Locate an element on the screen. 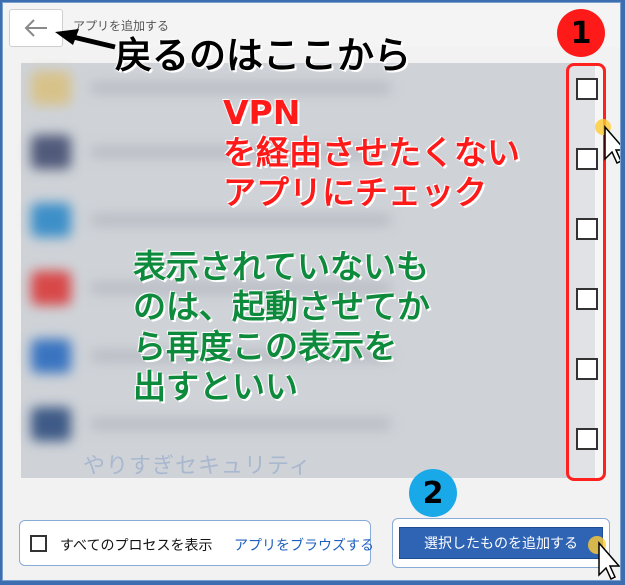  arrow-left-icon is located at coordinates (35, 28).